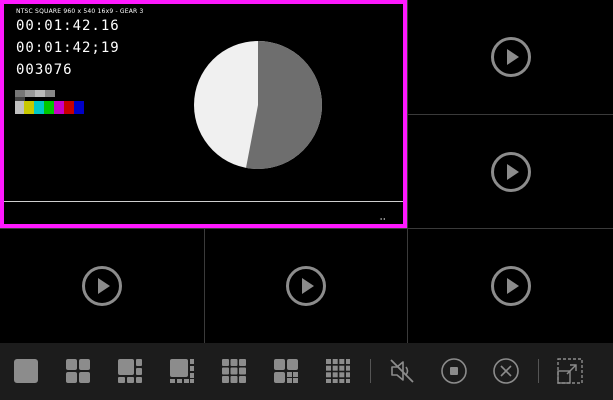 The height and width of the screenshot is (400, 613). I want to click on toolbar, so click(306, 371).